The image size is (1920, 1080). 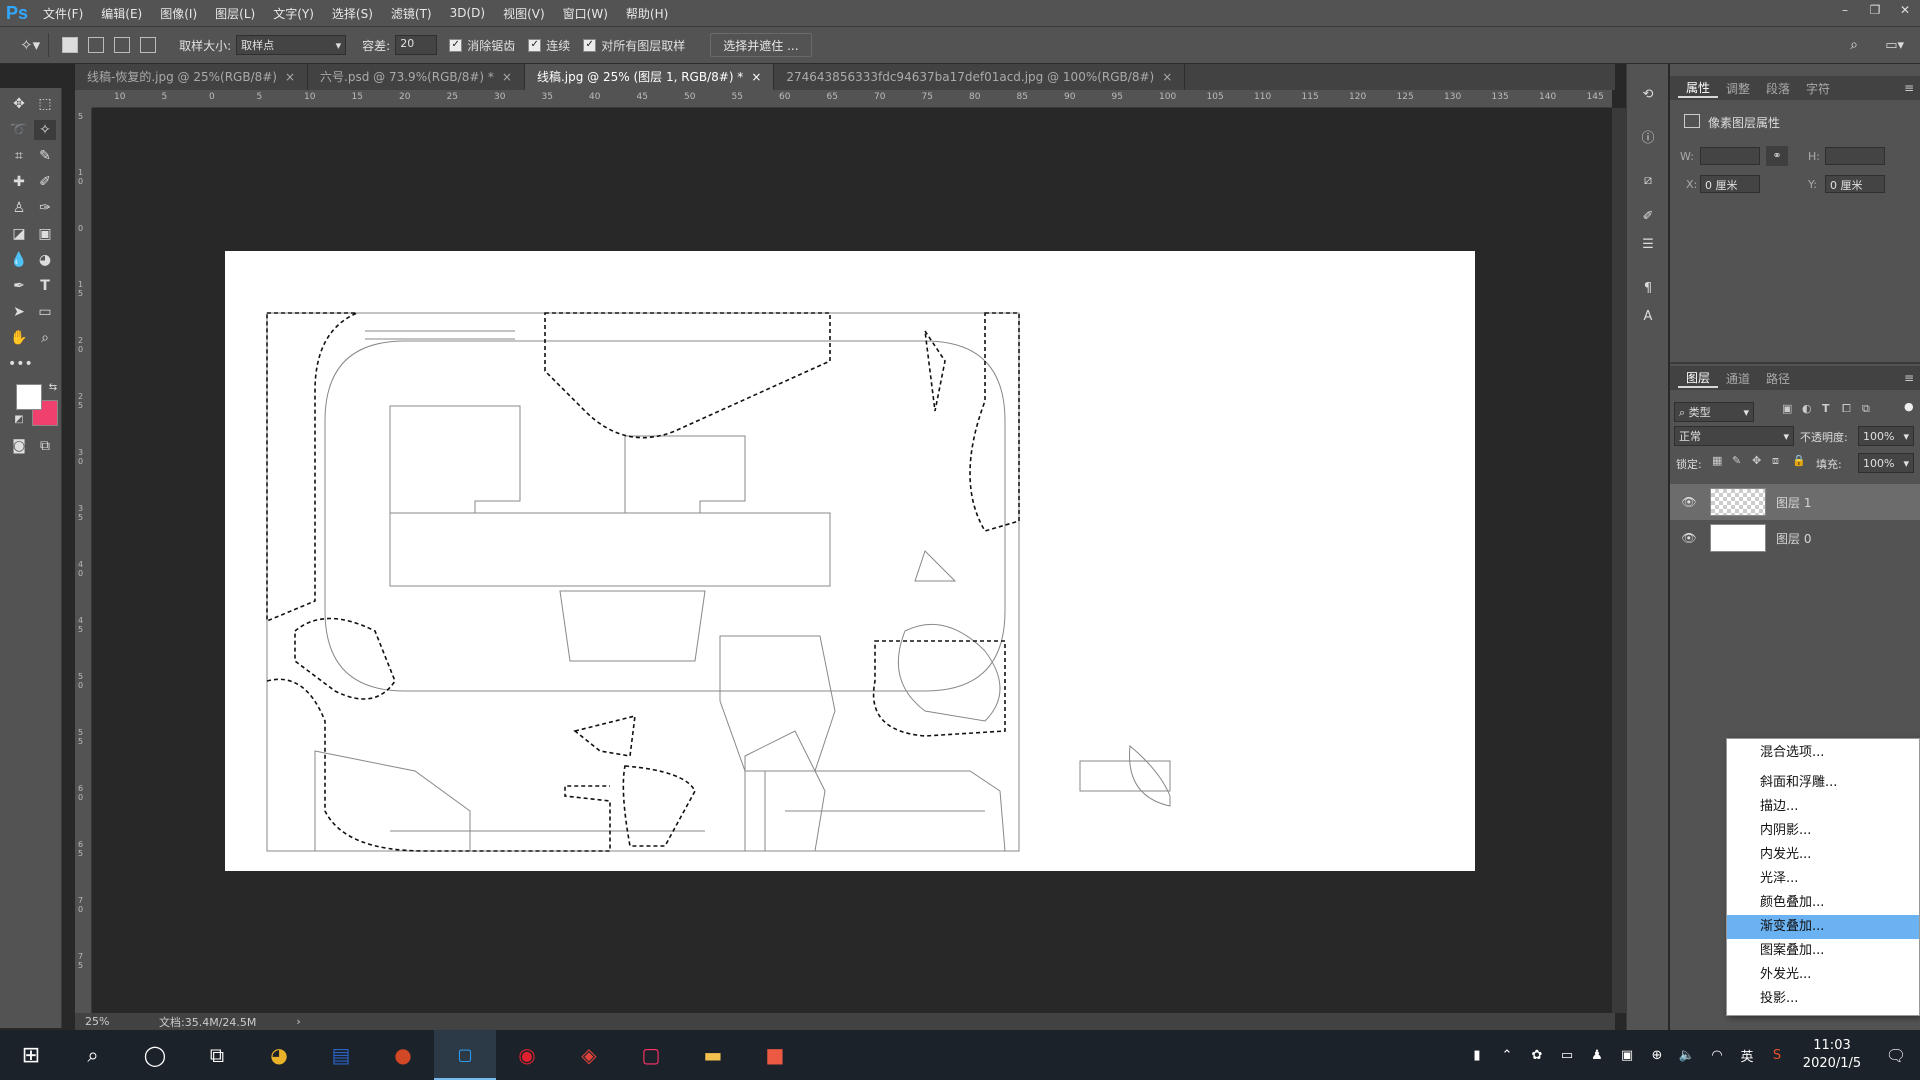 What do you see at coordinates (1866, 409) in the screenshot?
I see `filter-smart-icon: ⧉` at bounding box center [1866, 409].